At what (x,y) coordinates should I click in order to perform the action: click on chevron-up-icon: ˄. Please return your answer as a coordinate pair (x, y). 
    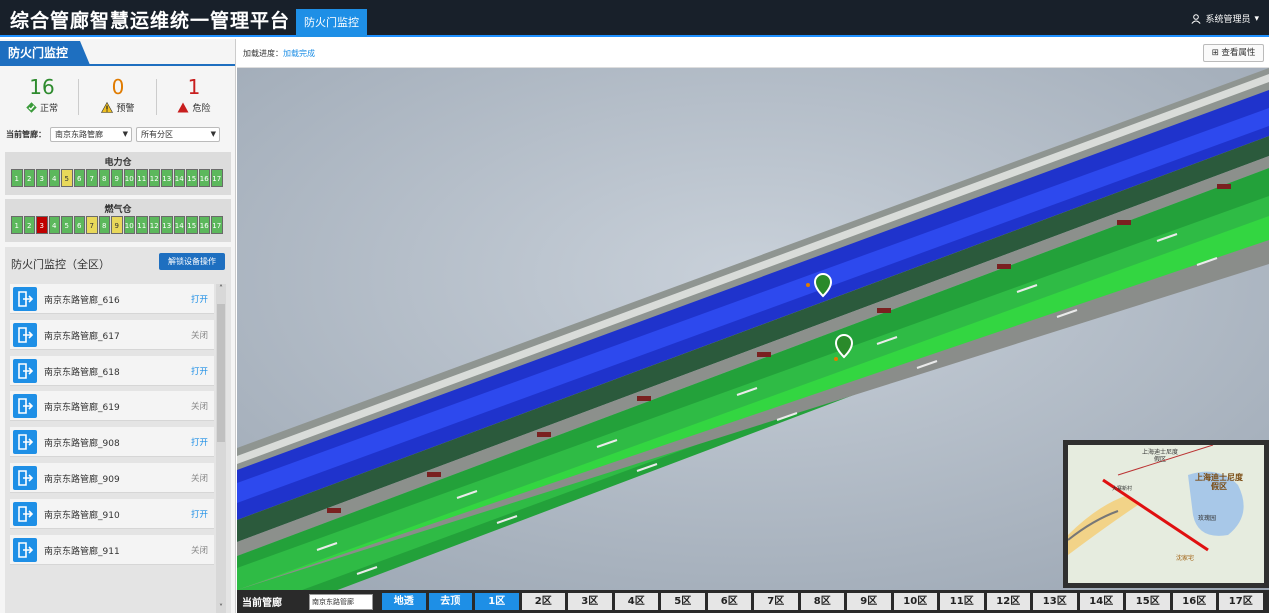
    Looking at the image, I should click on (221, 289).